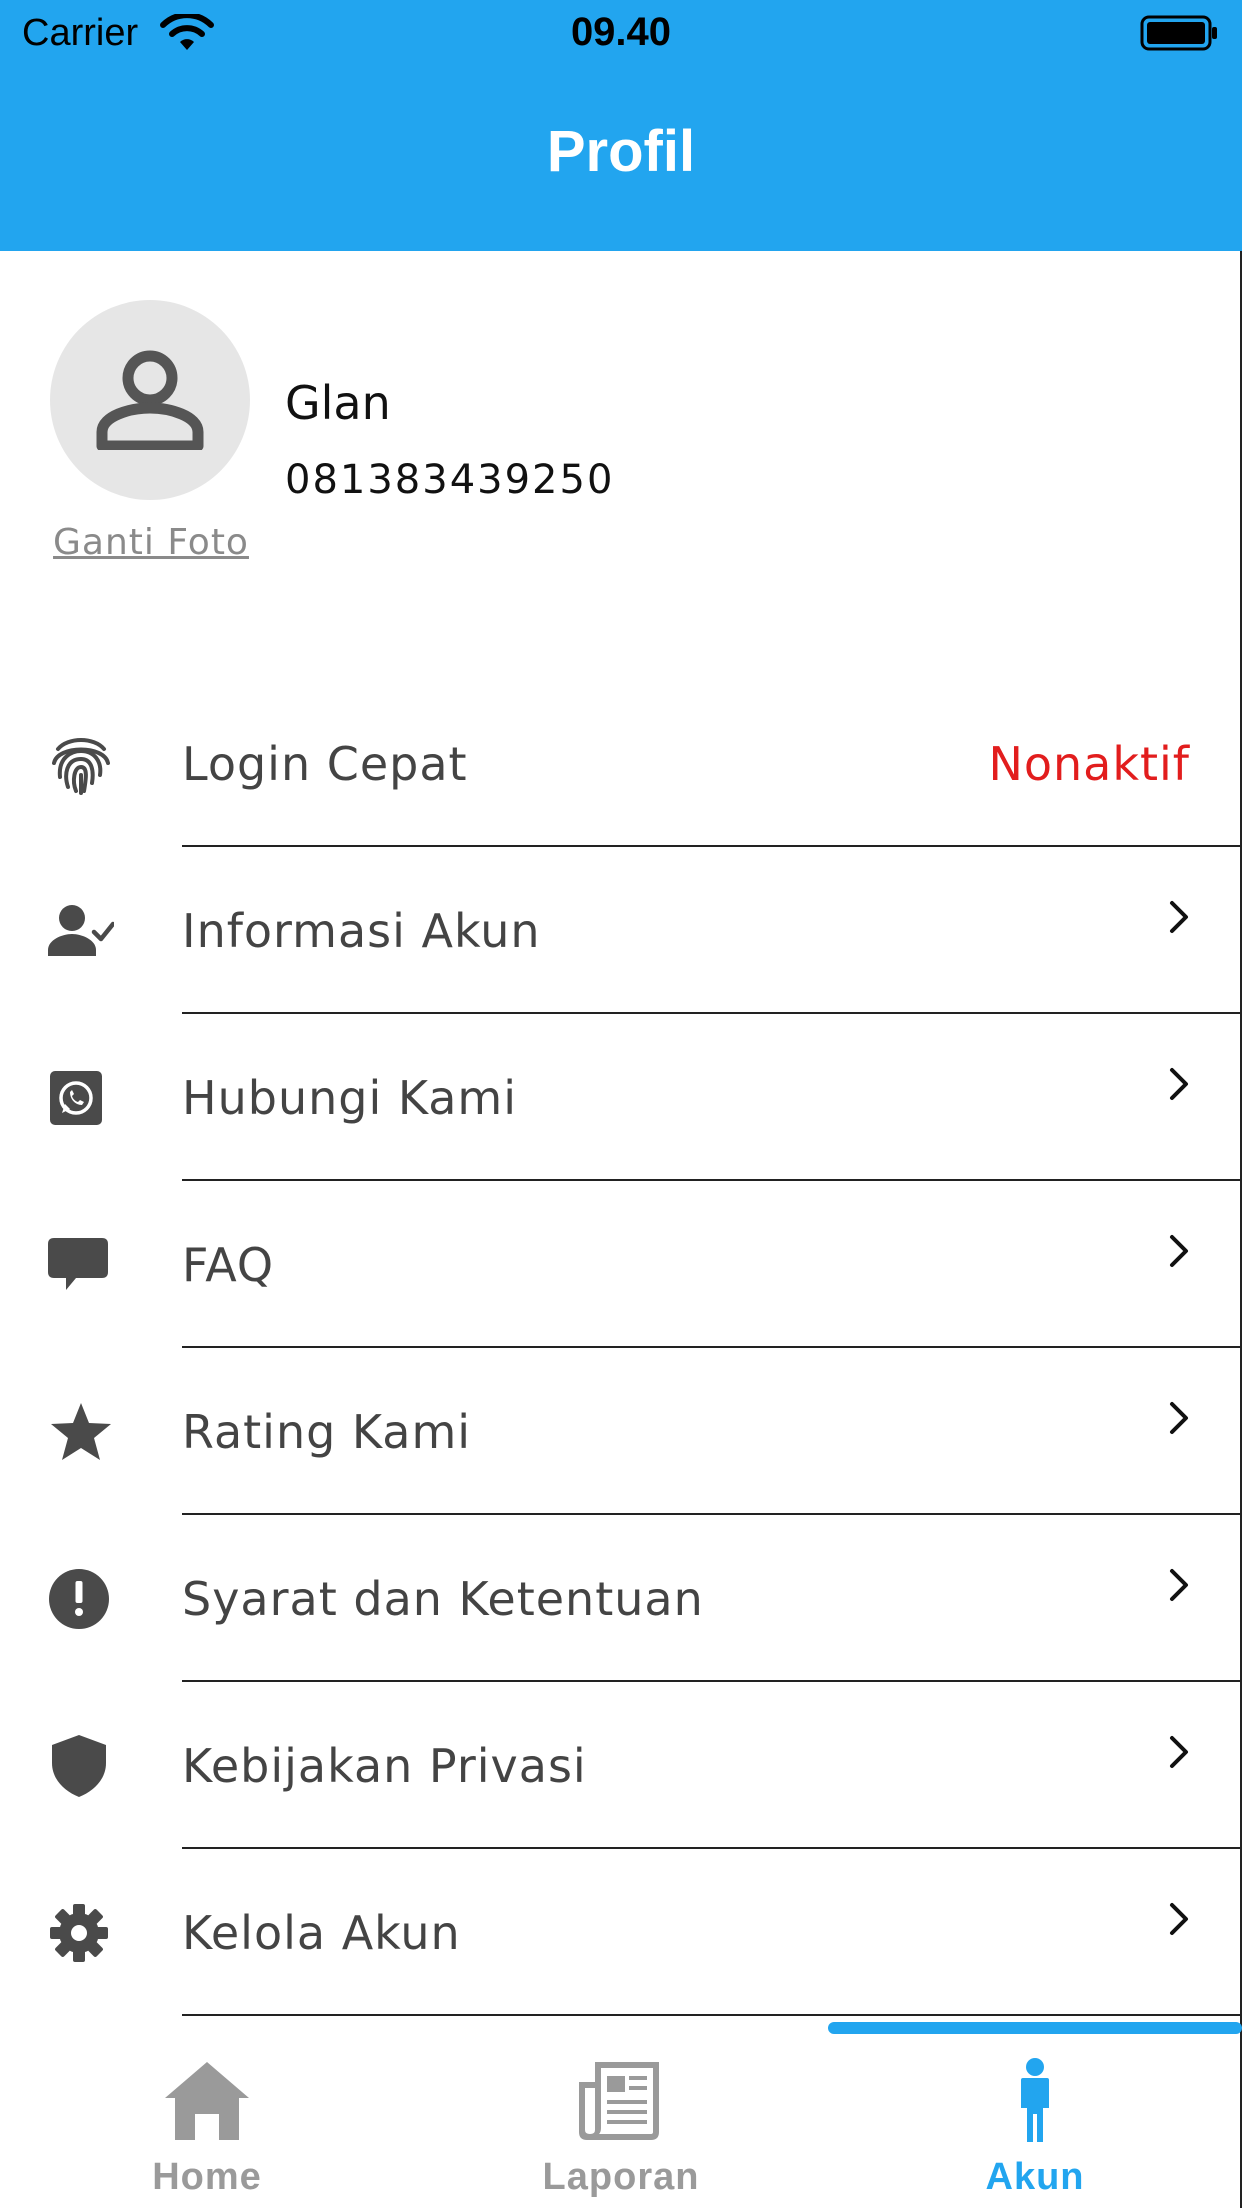  Describe the element at coordinates (384, 1765) in the screenshot. I see `menu-item-label: Kebijakan Privasi` at that location.